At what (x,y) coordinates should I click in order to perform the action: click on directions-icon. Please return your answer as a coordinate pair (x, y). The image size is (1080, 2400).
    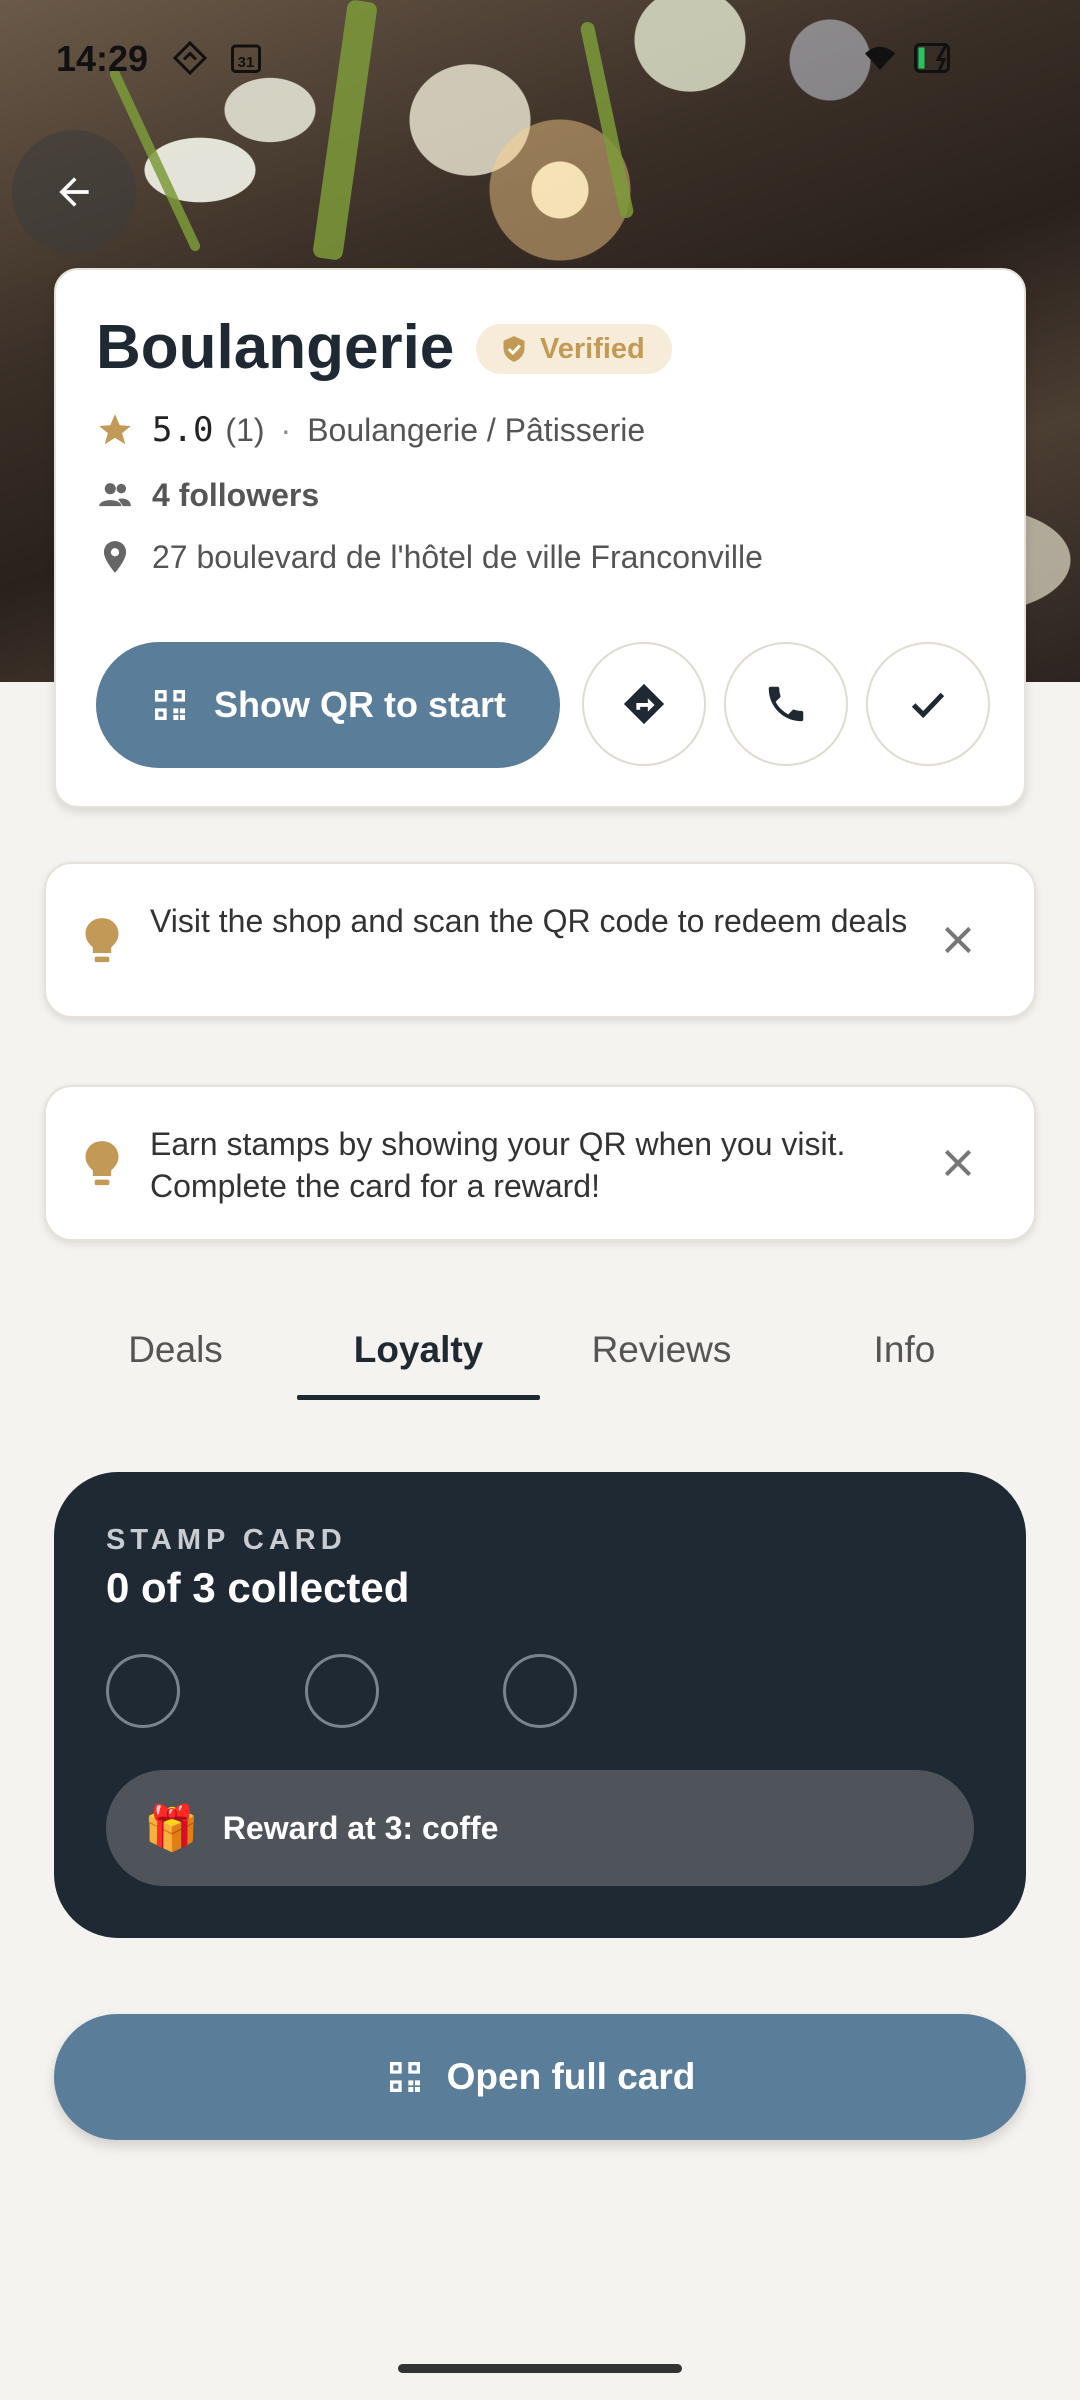
    Looking at the image, I should click on (644, 704).